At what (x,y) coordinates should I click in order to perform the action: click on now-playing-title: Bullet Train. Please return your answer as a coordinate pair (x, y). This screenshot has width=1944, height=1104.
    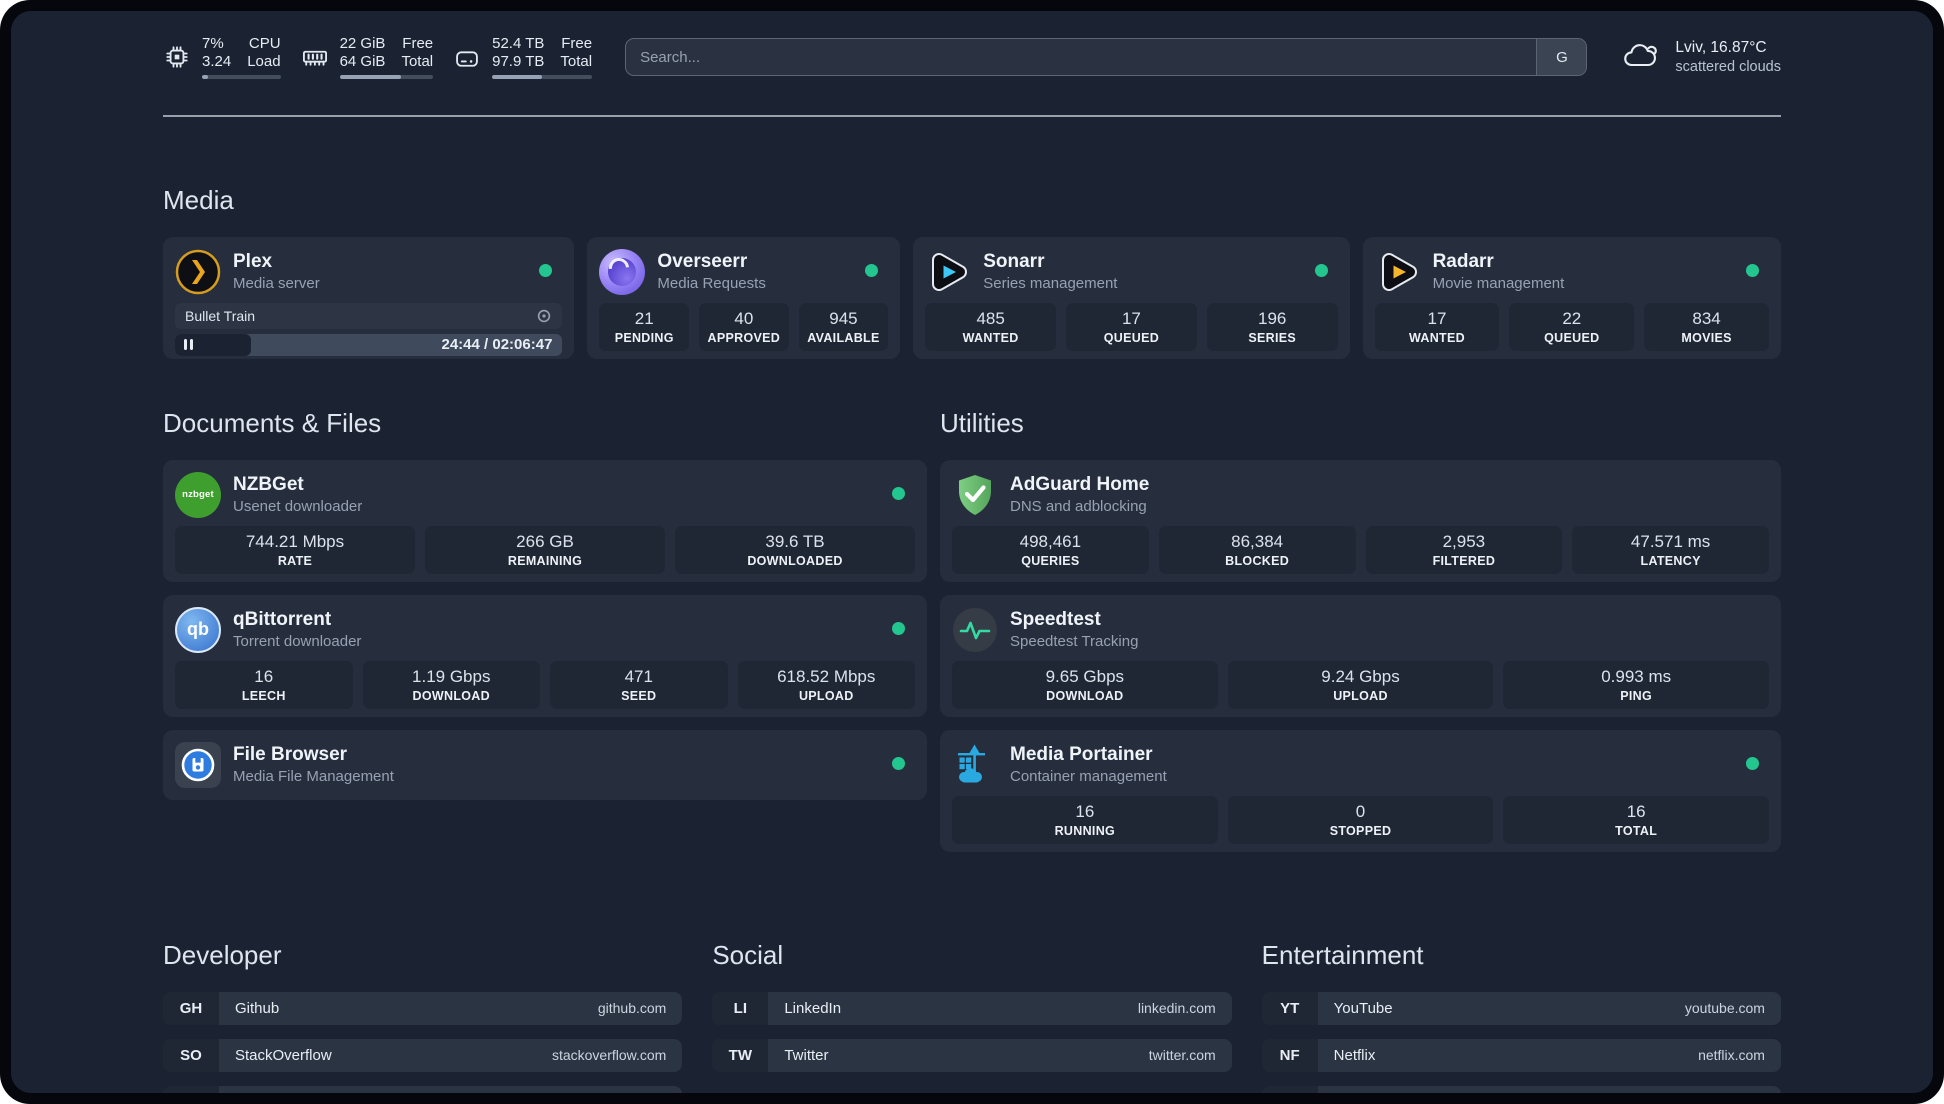
    Looking at the image, I should click on (220, 315).